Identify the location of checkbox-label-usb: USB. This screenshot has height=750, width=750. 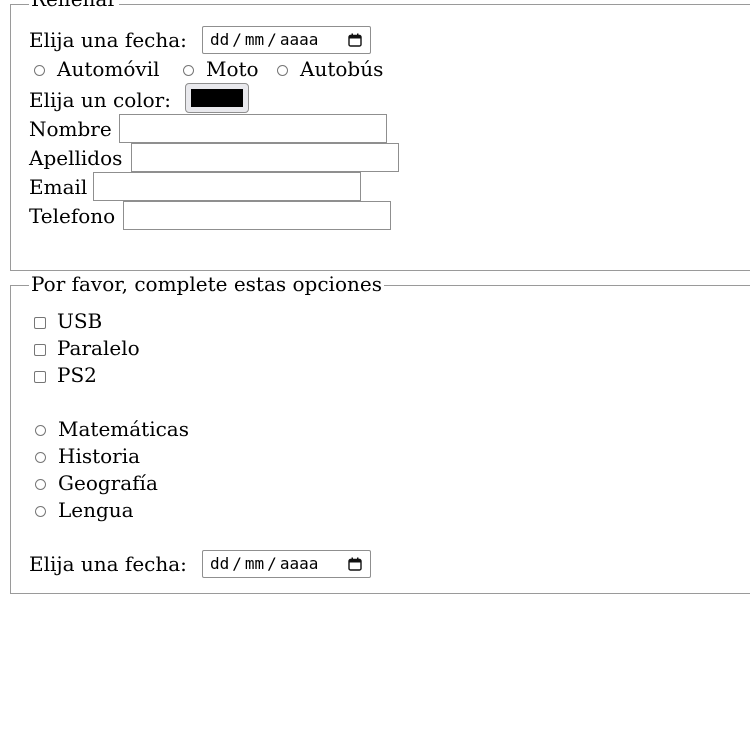
(80, 321).